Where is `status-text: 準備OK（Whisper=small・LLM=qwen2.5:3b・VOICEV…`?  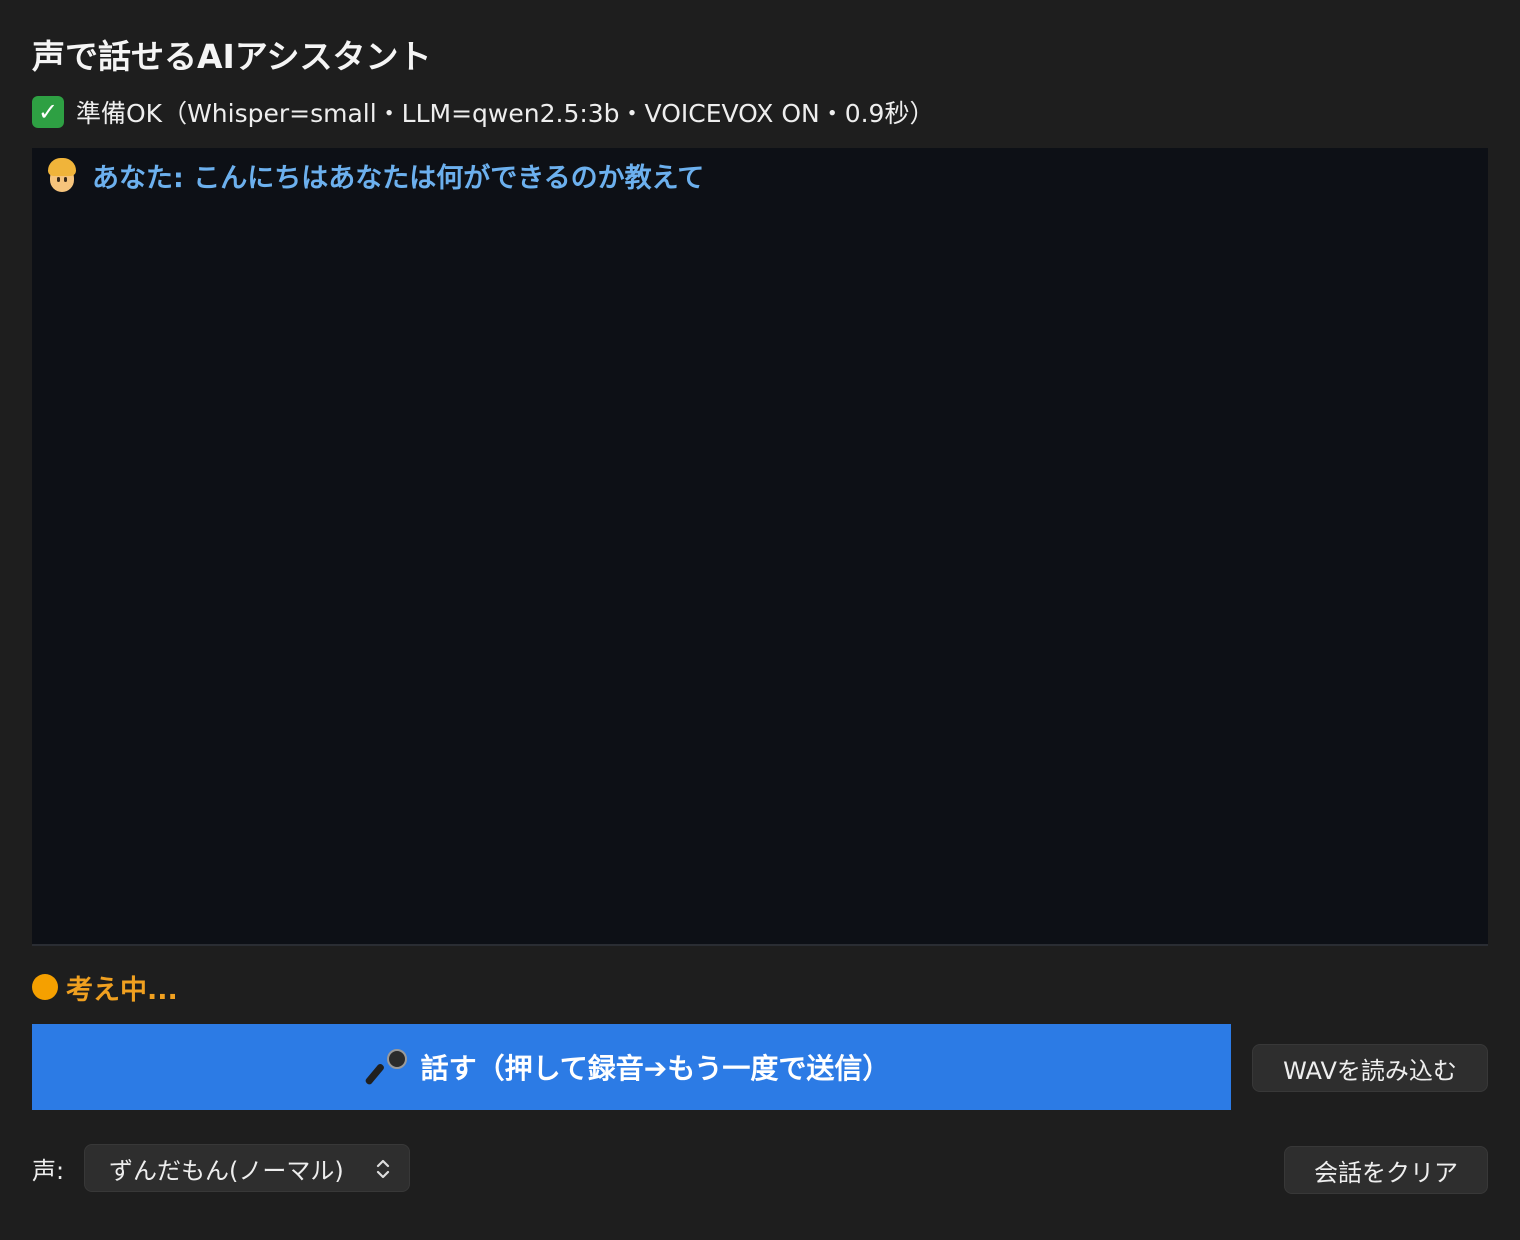
status-text: 準備OK（Whisper=small・LLM=qwen2.5:3b・VOICEV… is located at coordinates (505, 113).